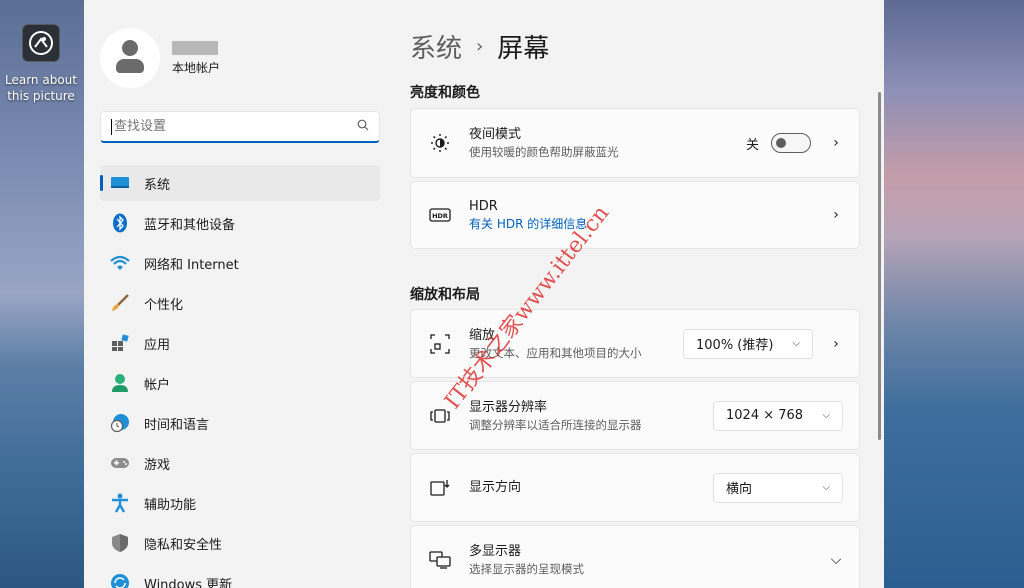  Describe the element at coordinates (111, 126) in the screenshot. I see `text-caret` at that location.